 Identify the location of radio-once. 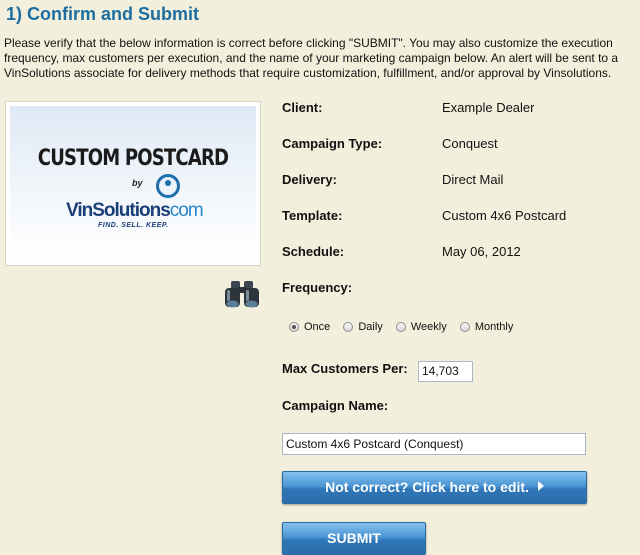
(294, 327).